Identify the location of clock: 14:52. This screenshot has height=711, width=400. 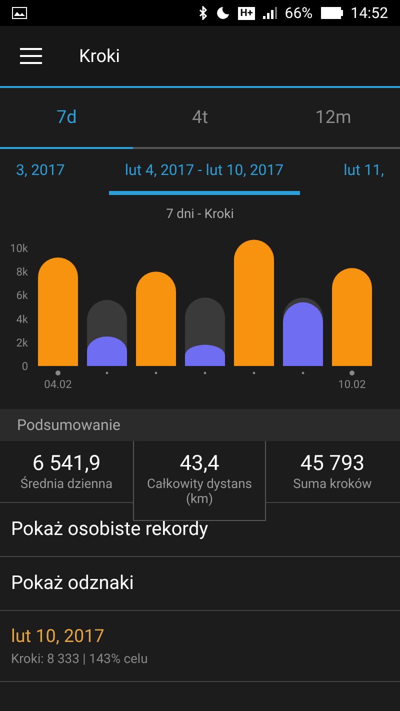
(369, 13).